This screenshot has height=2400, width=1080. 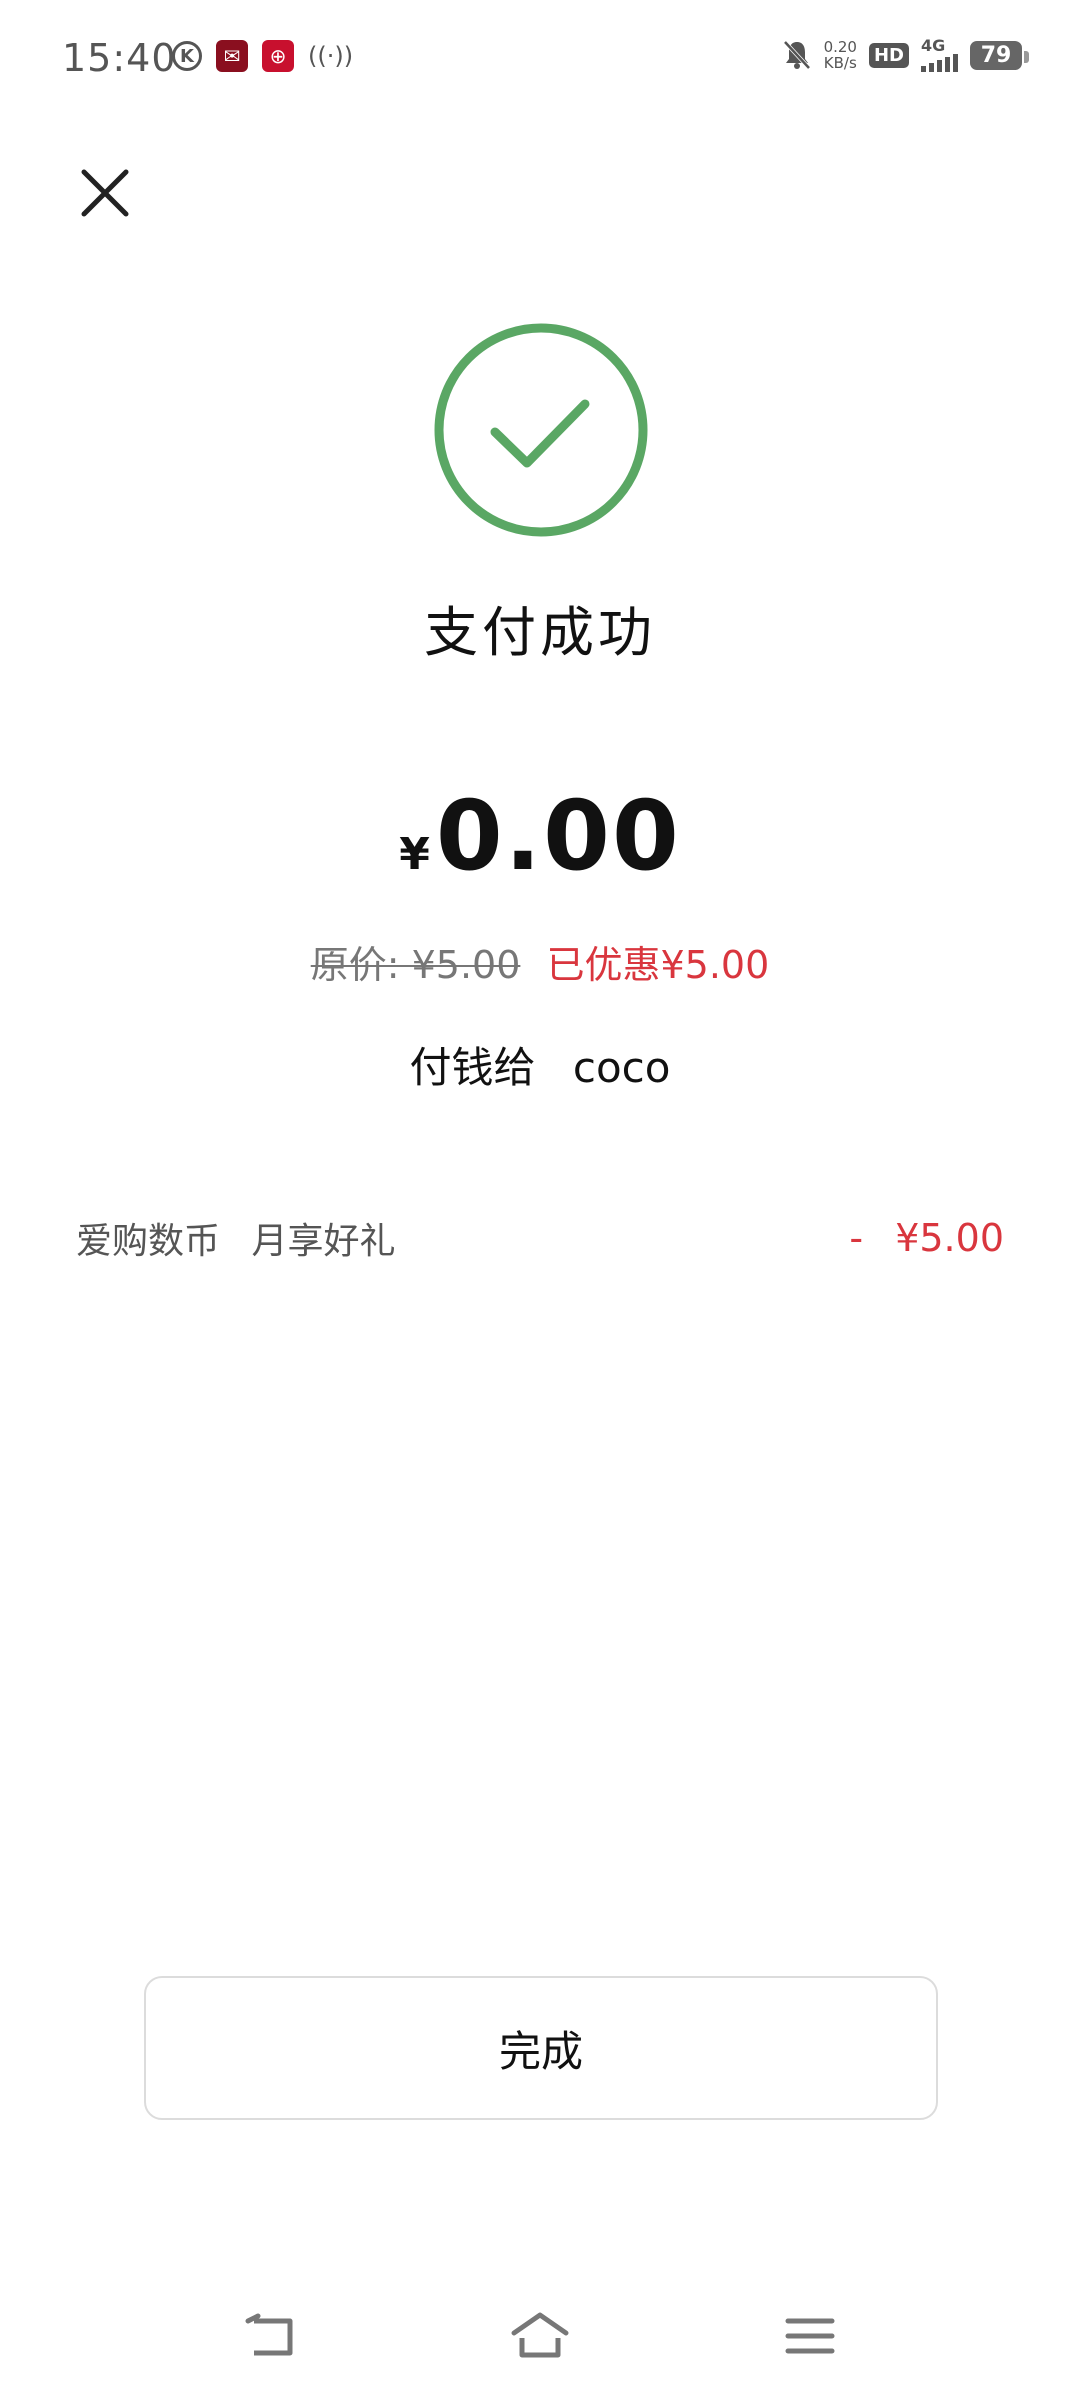 I want to click on net-speed-value: 0.20, so click(x=840, y=47).